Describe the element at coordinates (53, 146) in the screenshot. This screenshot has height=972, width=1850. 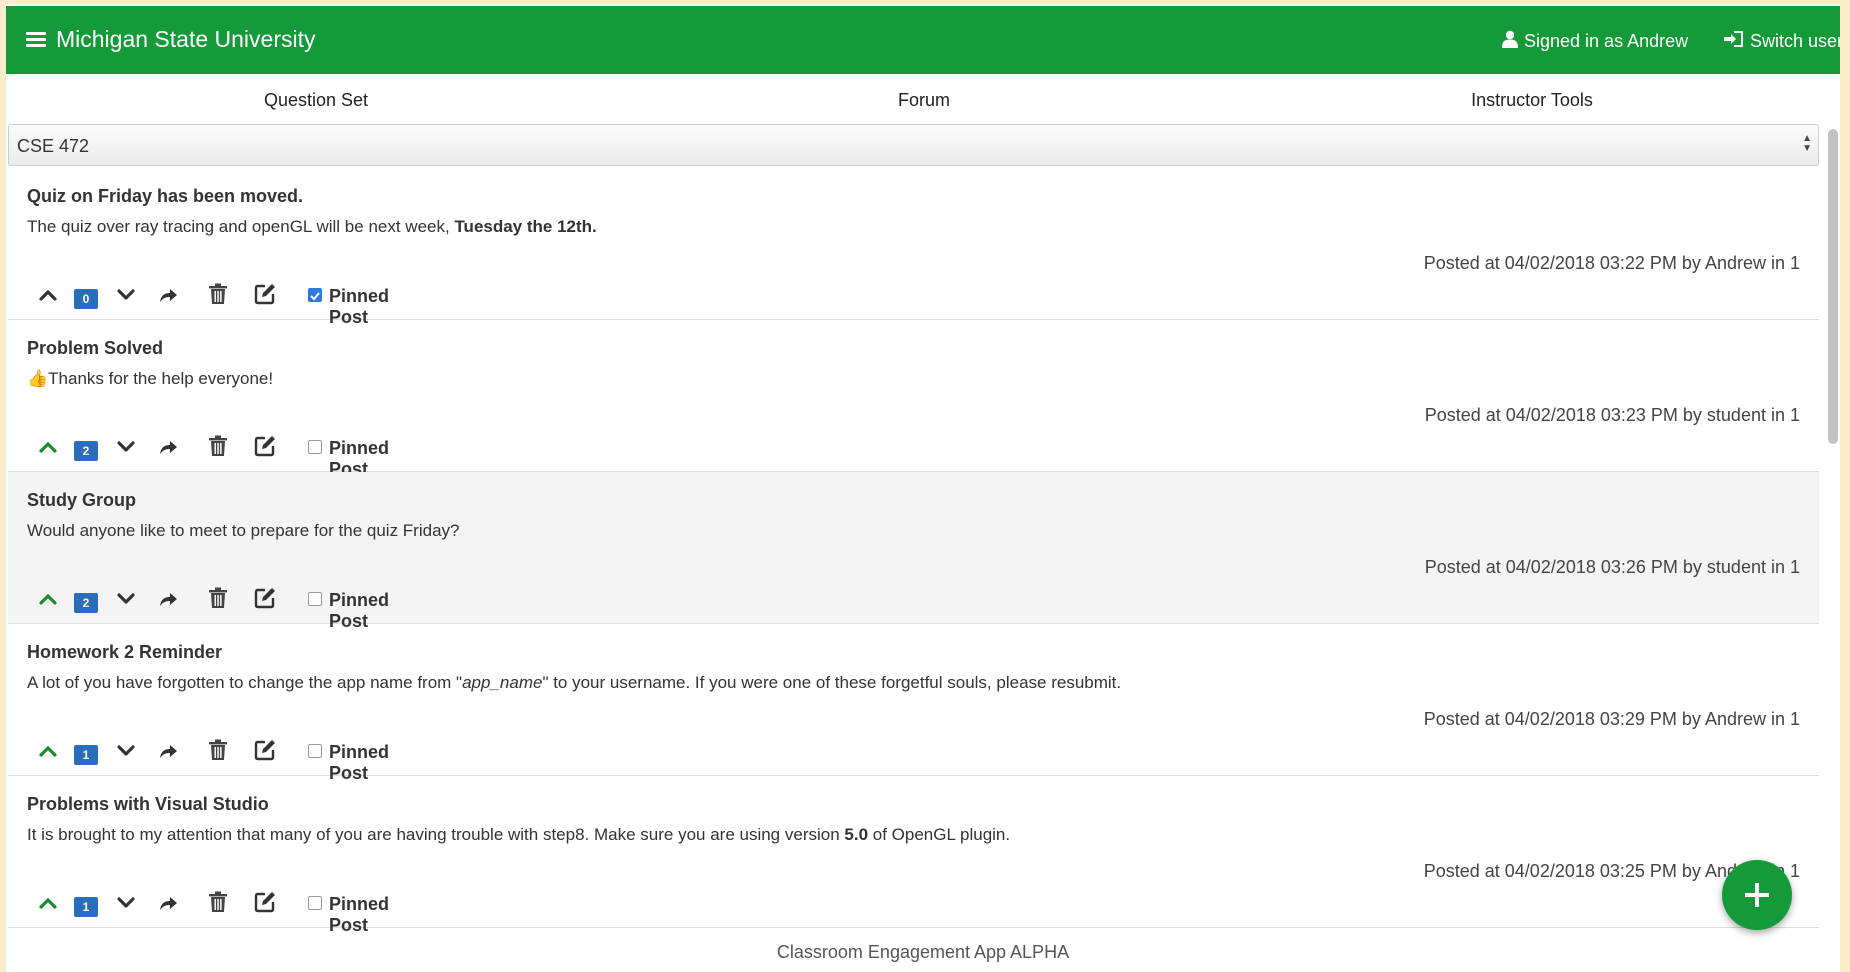
I see `course-select-value: CSE 472` at that location.